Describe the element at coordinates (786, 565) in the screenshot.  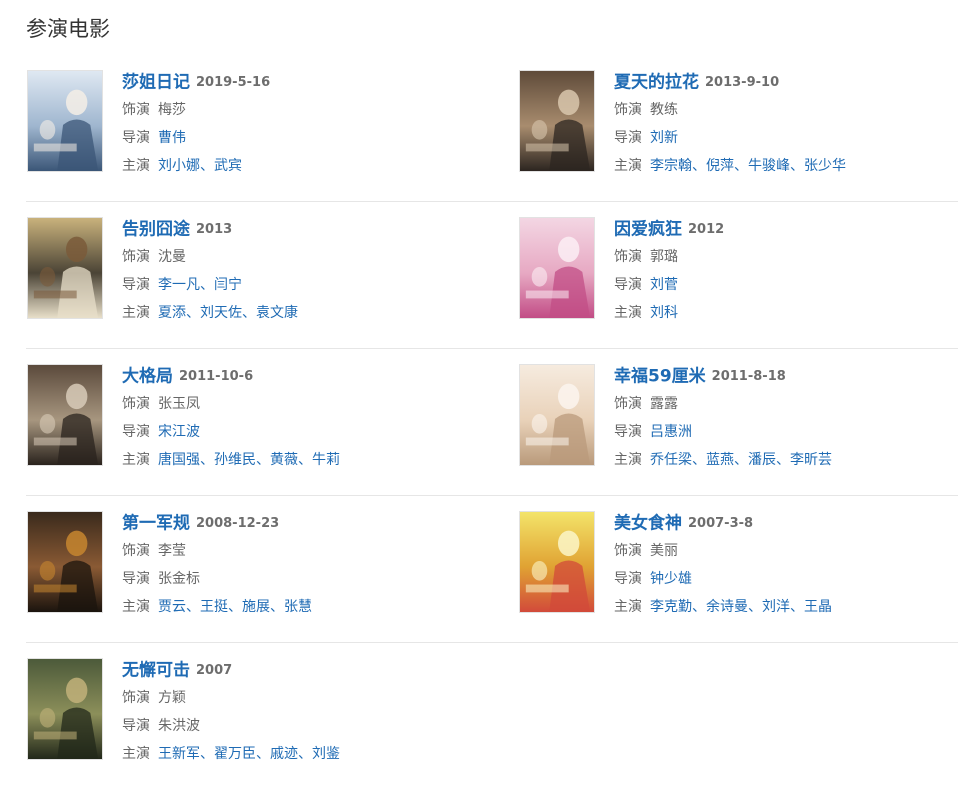
I see `film-info: 美女食神 2007-3-8 饰演 美丽 导演 钟少雄 主演 李克勤、余诗曼、刘洋、王晶` at that location.